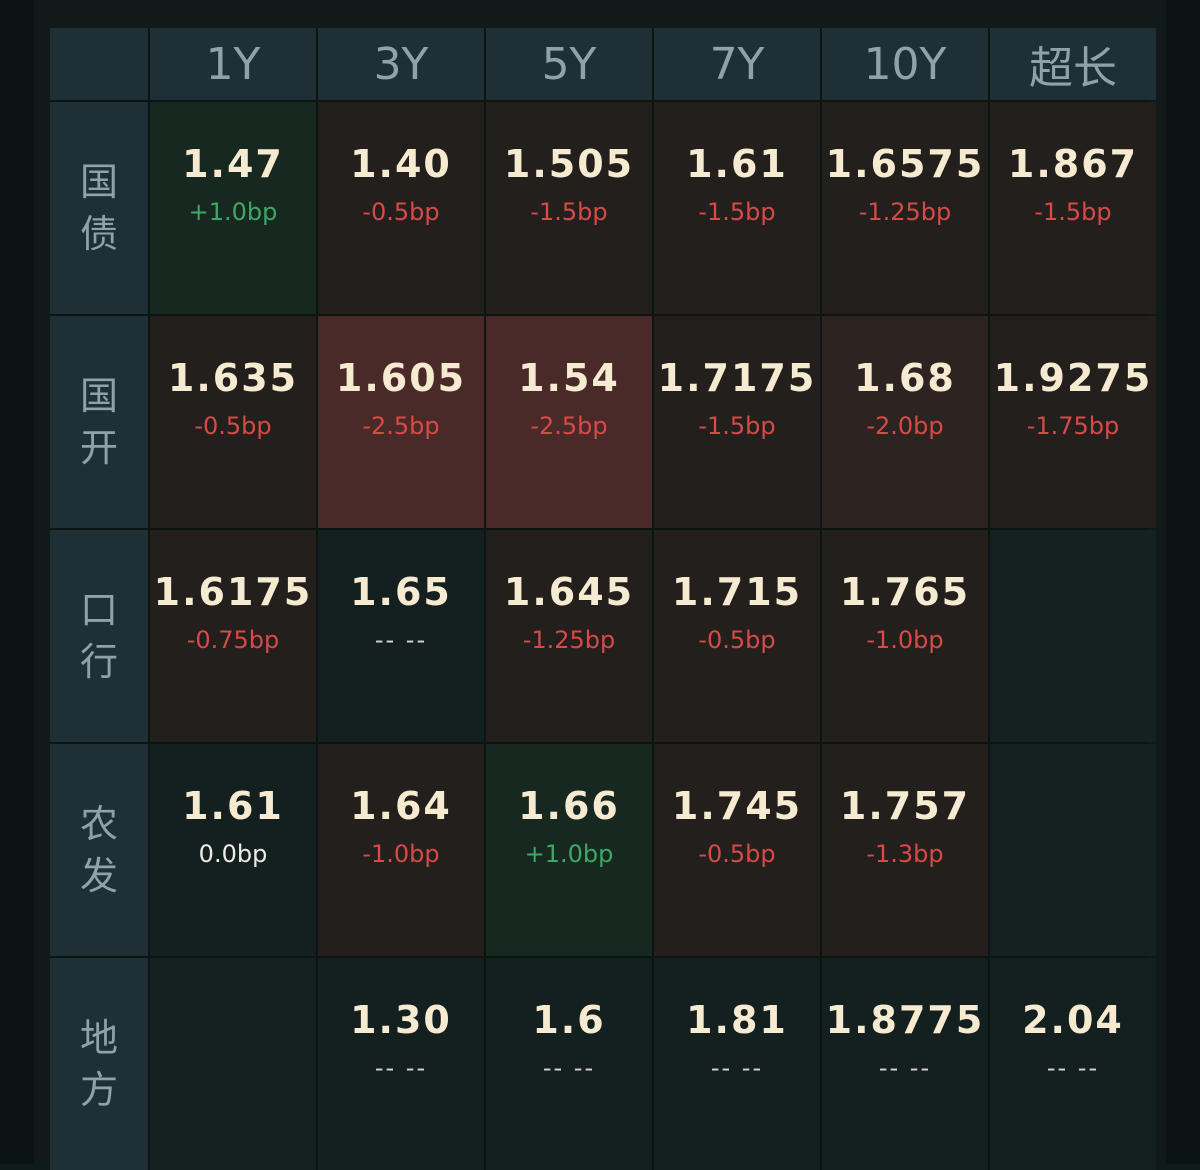  I want to click on yield-cell: 1.66 +1.0bp, so click(569, 850).